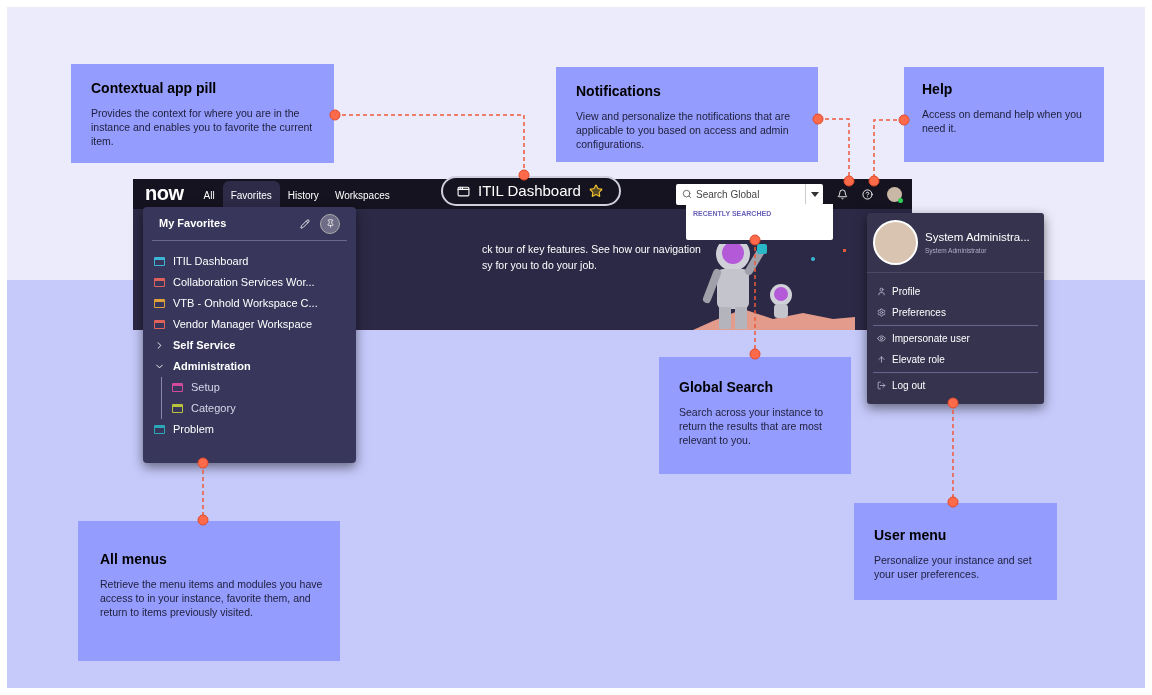  I want to click on user-menu-item: Log out, so click(955, 385).